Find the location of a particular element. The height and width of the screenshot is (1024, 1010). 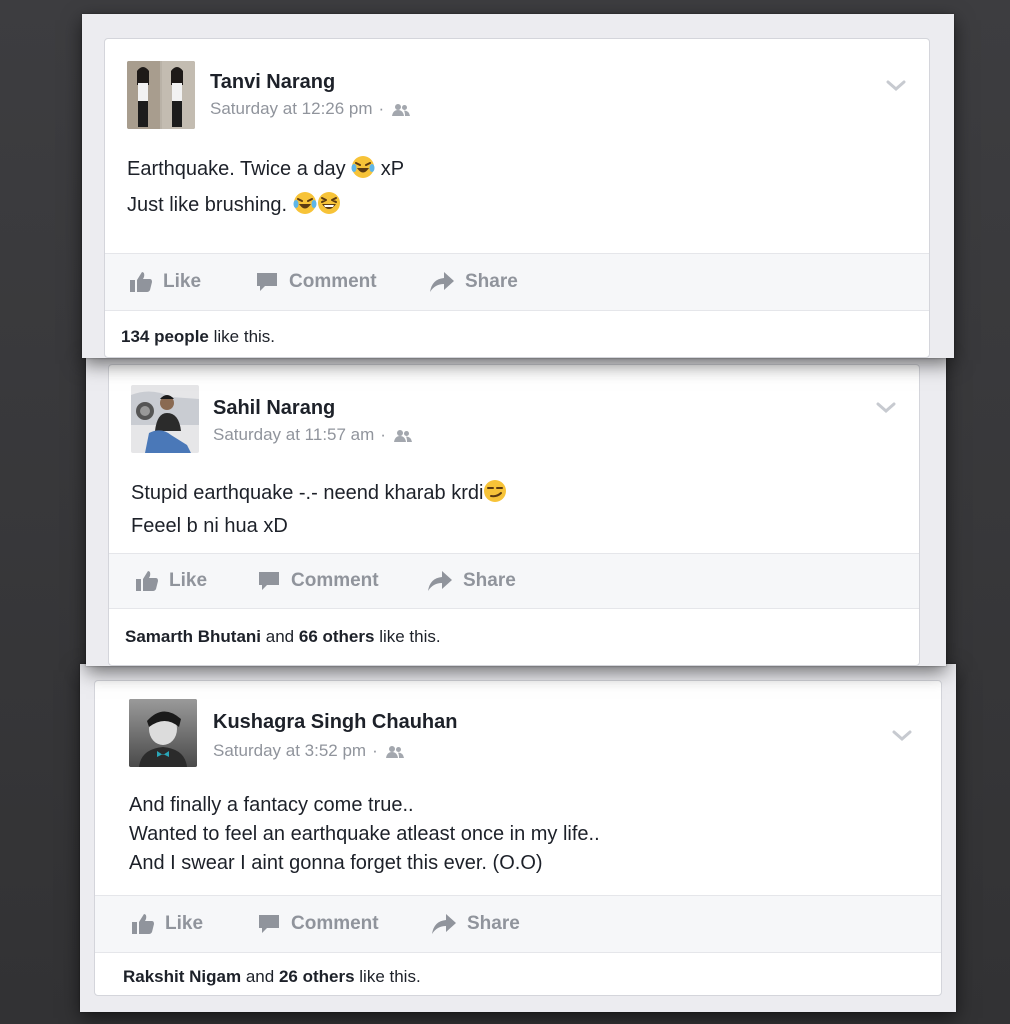

likes-summary: Samarth Bhutani and 66 others like this. is located at coordinates (283, 637).